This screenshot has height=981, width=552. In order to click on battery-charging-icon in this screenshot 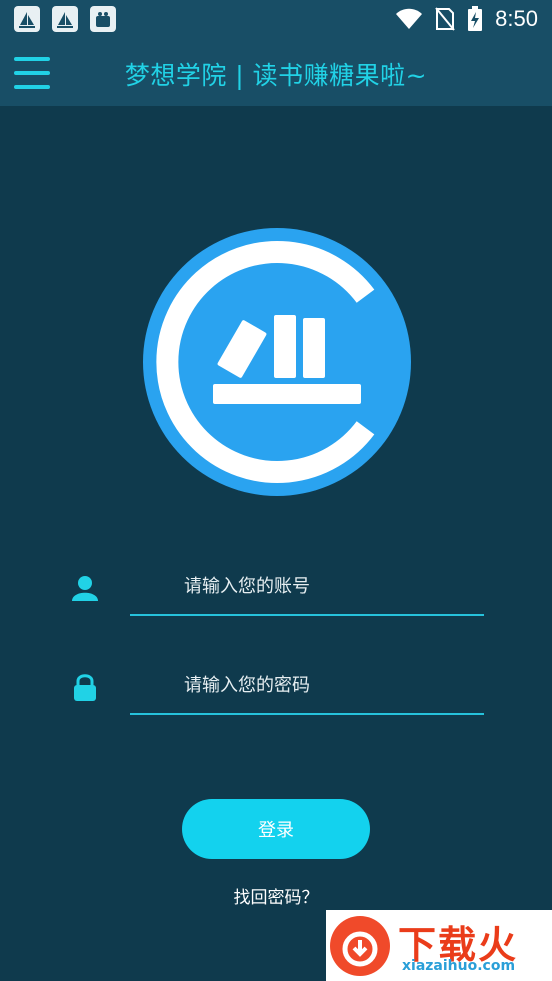, I will do `click(475, 18)`.